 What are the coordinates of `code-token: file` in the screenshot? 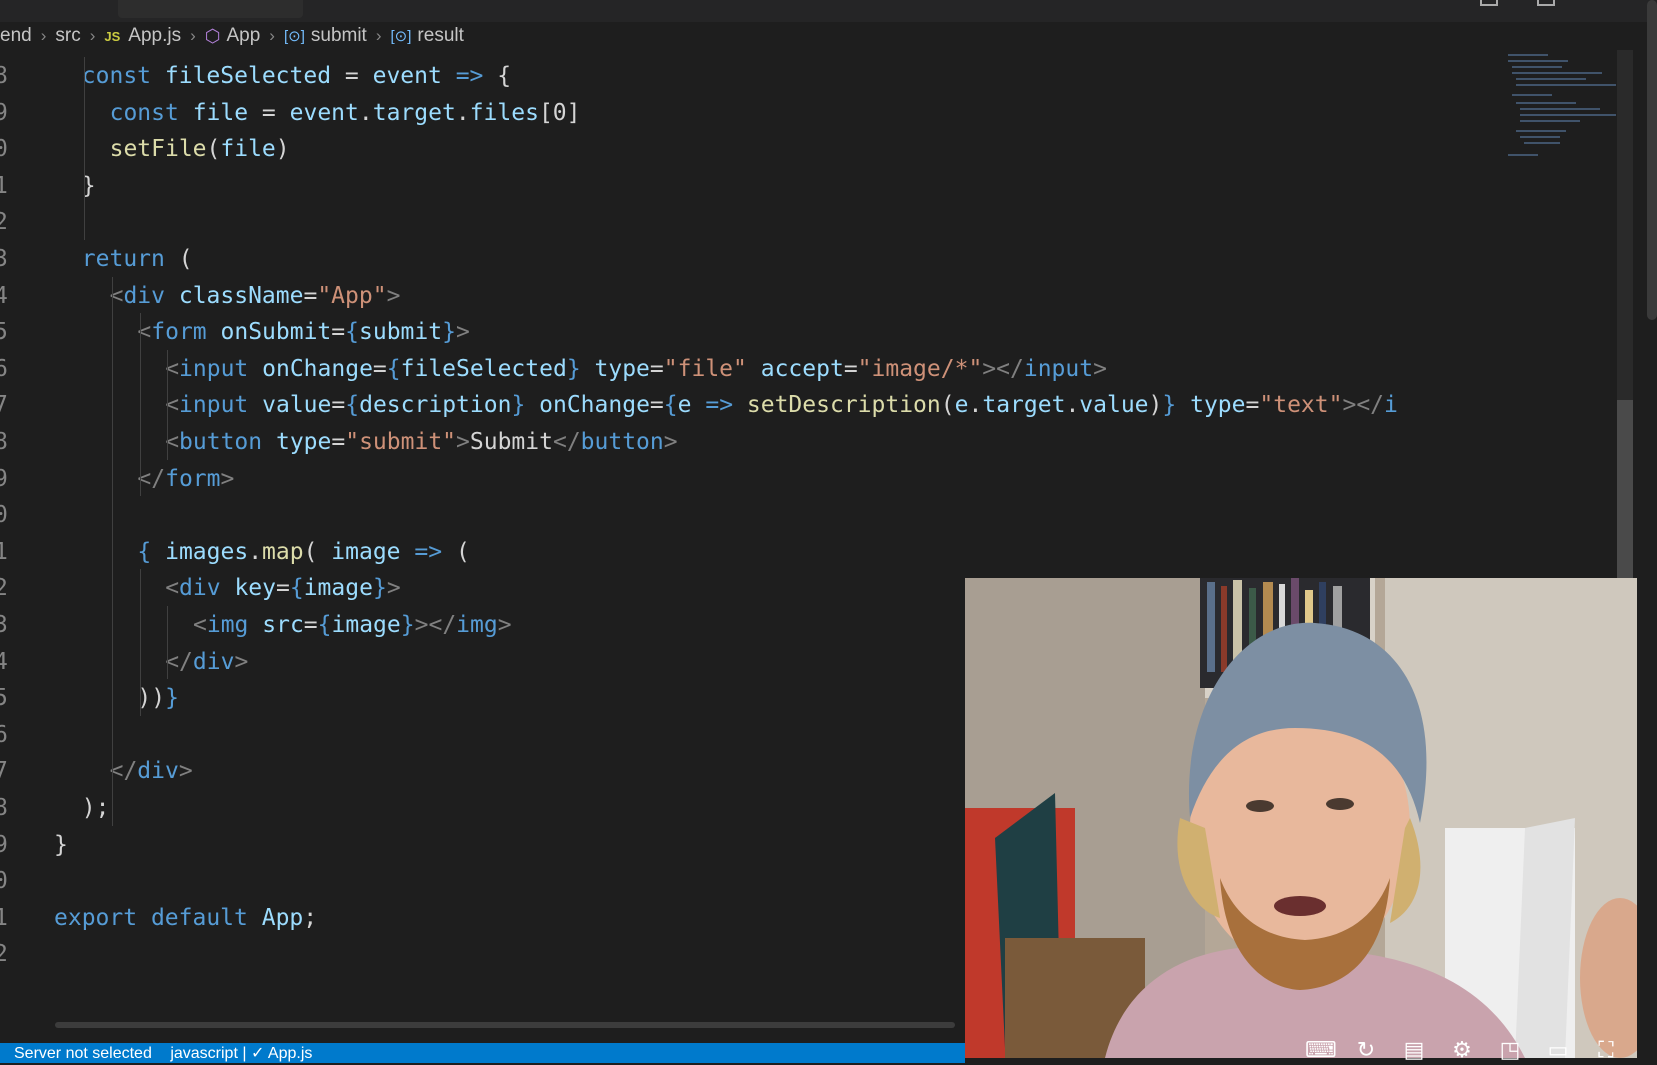 It's located at (220, 112).